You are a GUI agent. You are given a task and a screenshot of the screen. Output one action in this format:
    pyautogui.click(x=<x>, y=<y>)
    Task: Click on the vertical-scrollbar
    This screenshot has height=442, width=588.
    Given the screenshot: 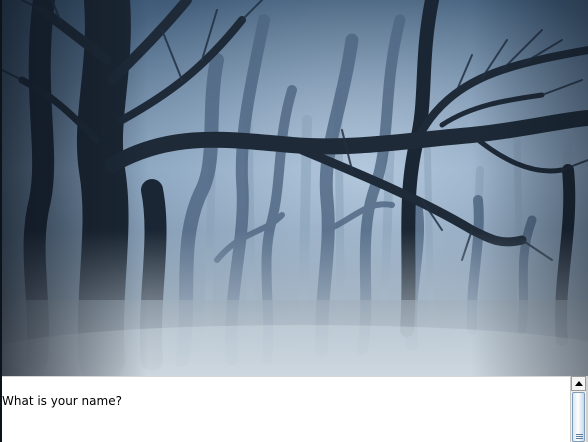 What is the action you would take?
    pyautogui.click(x=578, y=409)
    